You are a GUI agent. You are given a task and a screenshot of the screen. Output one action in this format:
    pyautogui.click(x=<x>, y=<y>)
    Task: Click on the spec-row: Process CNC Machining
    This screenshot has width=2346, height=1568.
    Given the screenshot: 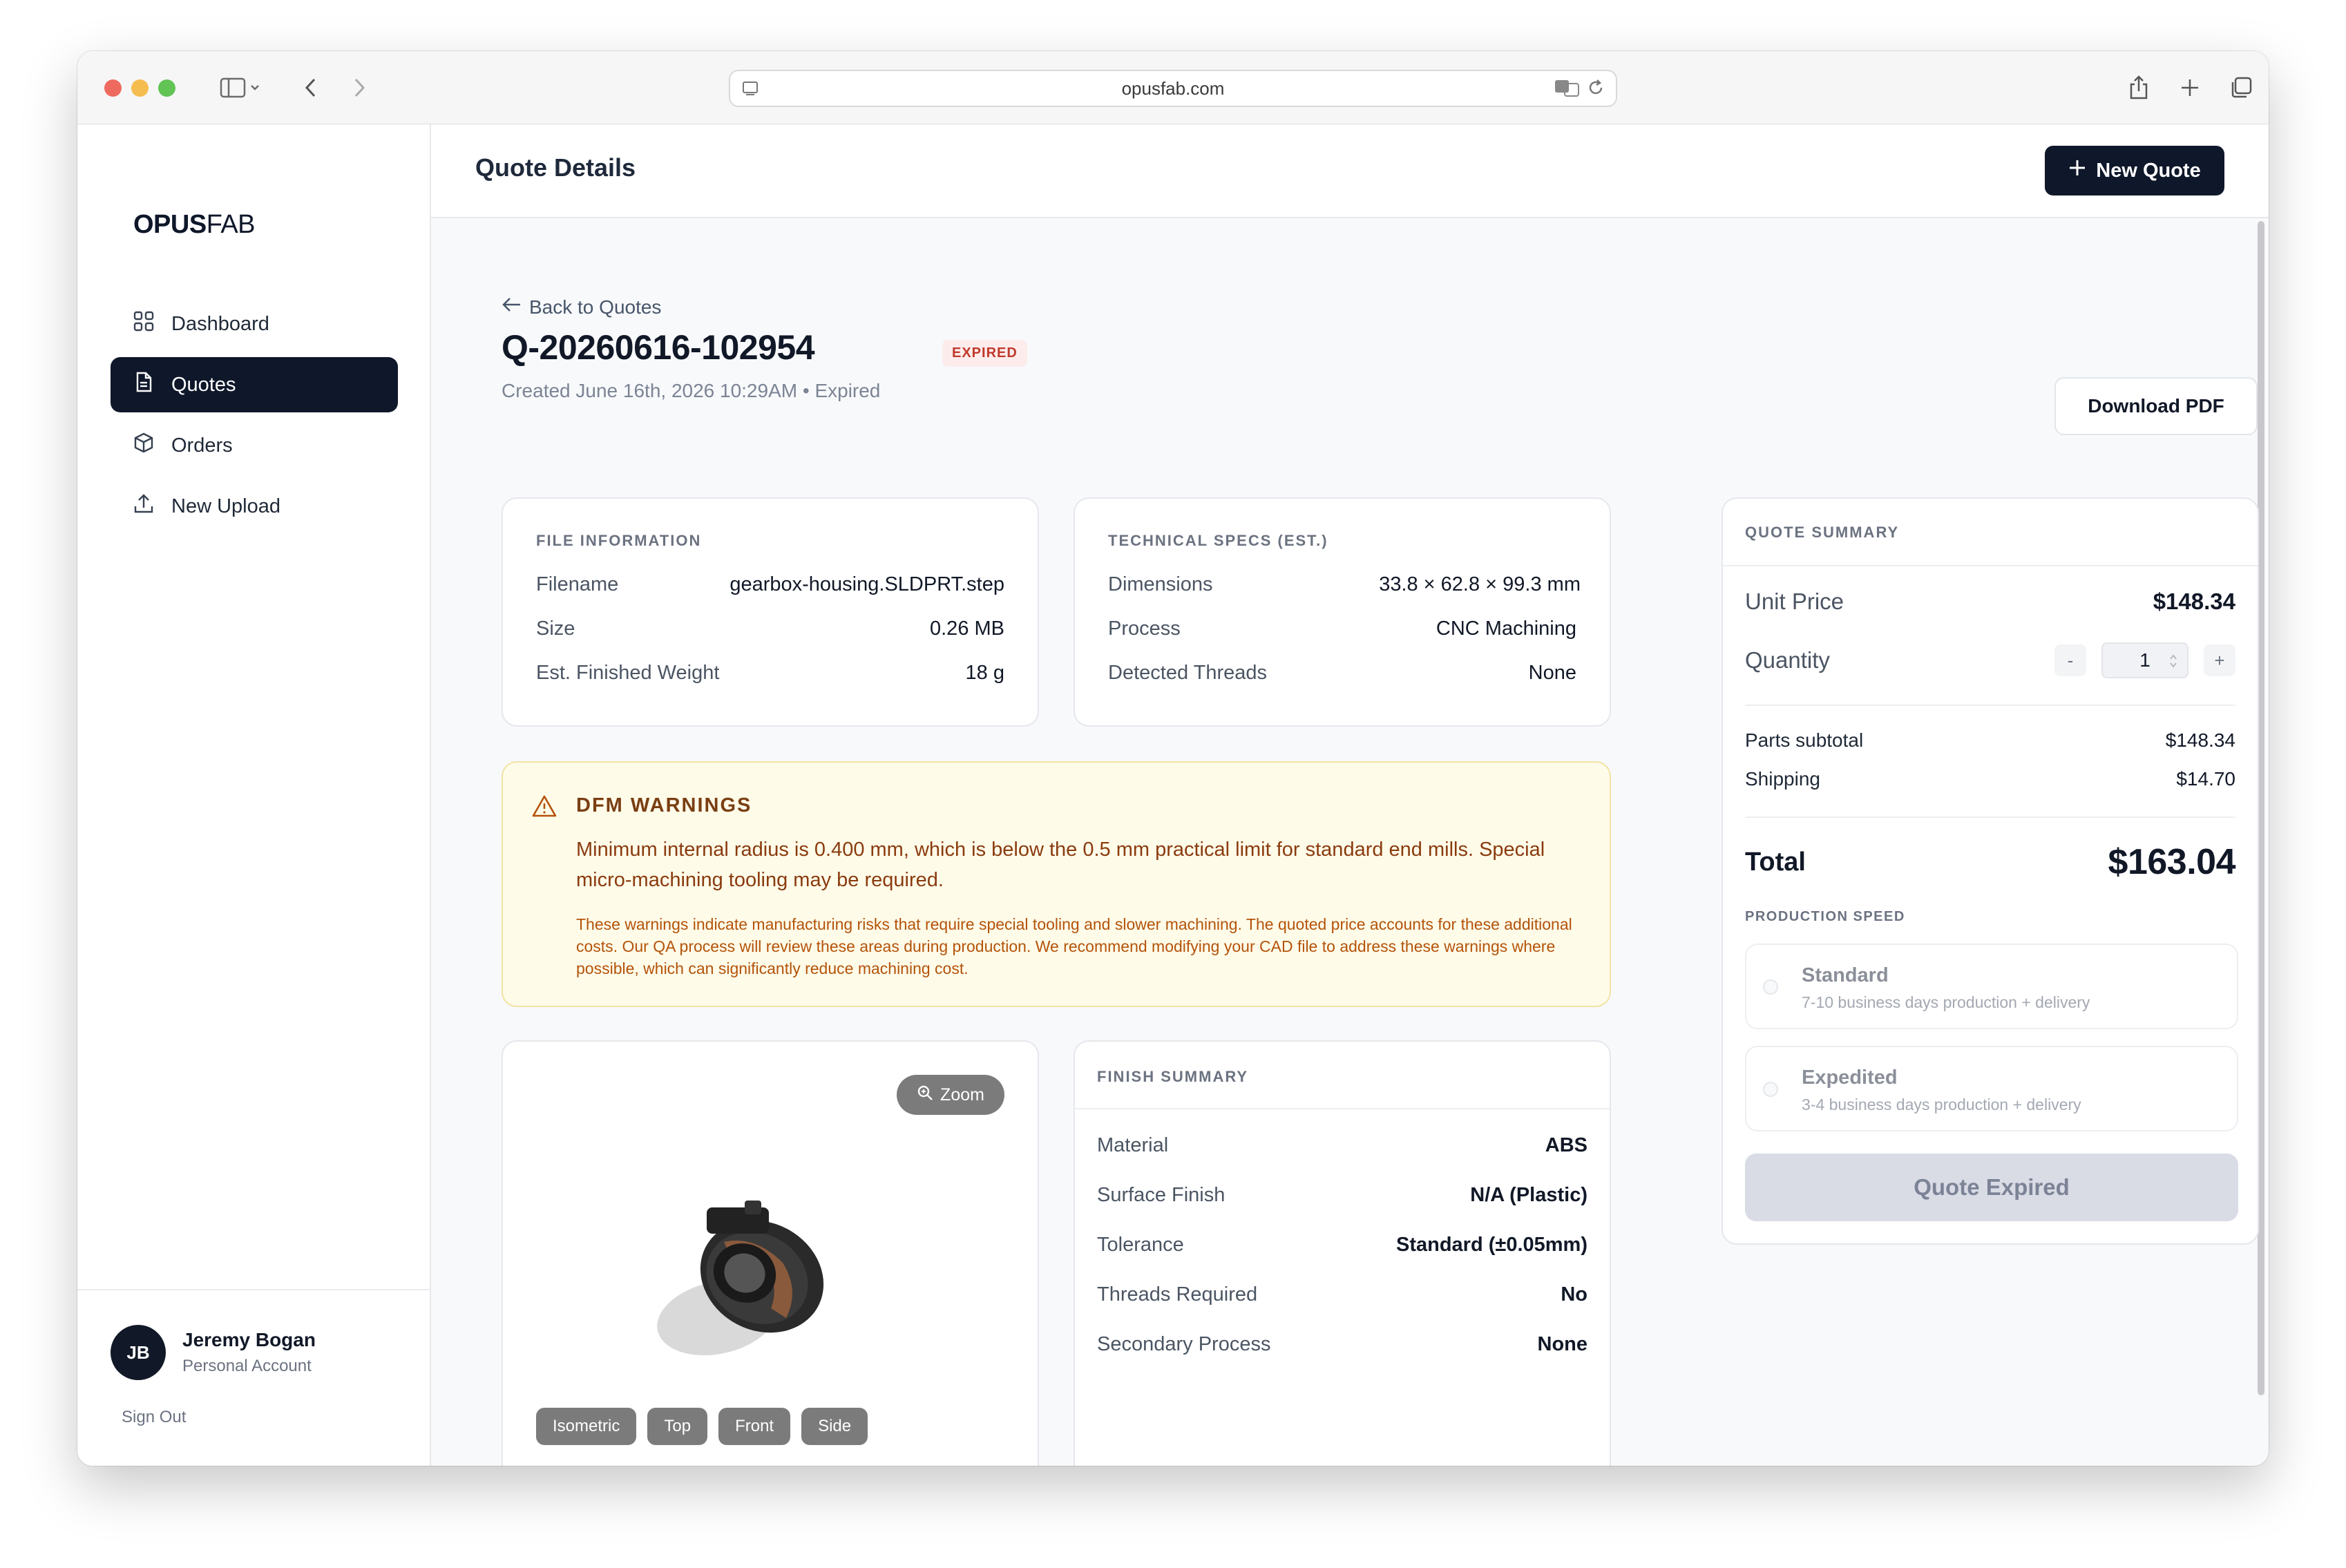 What is the action you would take?
    pyautogui.click(x=1342, y=629)
    